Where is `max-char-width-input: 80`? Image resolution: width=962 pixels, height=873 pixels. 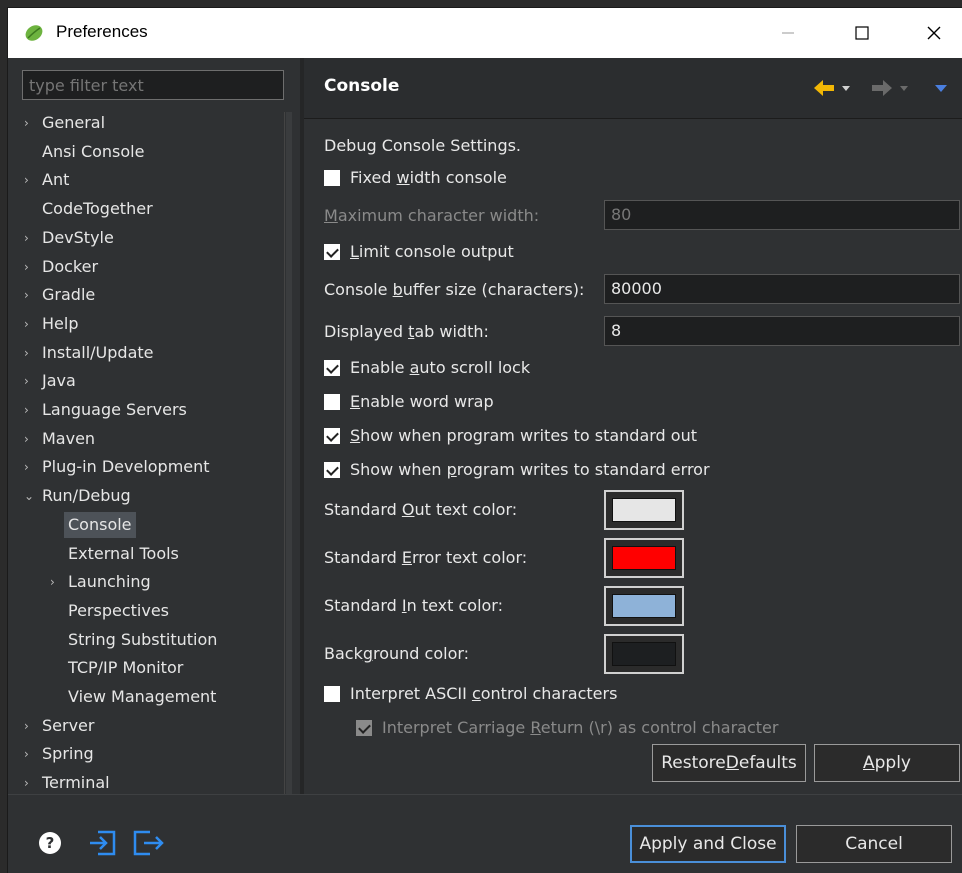 max-char-width-input: 80 is located at coordinates (782, 215).